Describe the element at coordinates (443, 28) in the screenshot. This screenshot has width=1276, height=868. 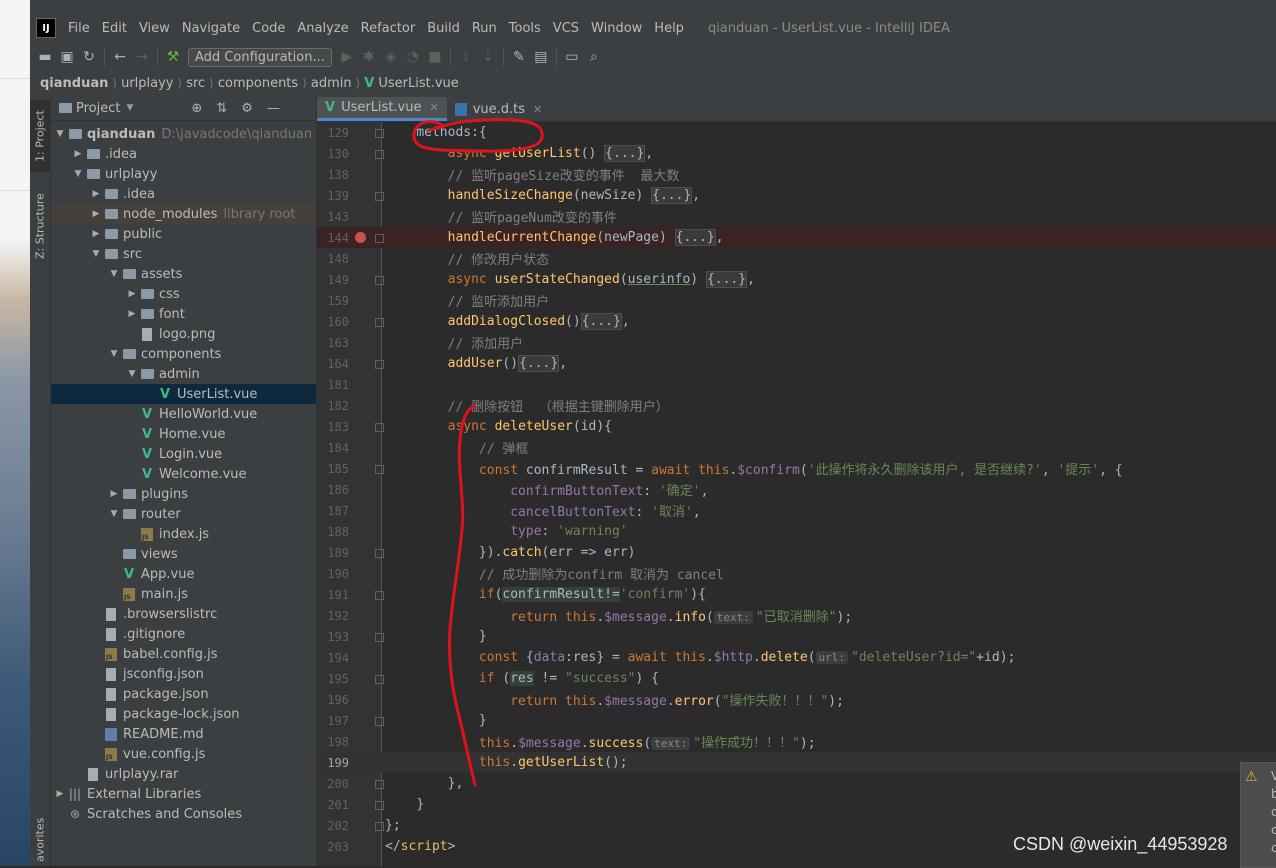
I see `menu-item-build: Build` at that location.